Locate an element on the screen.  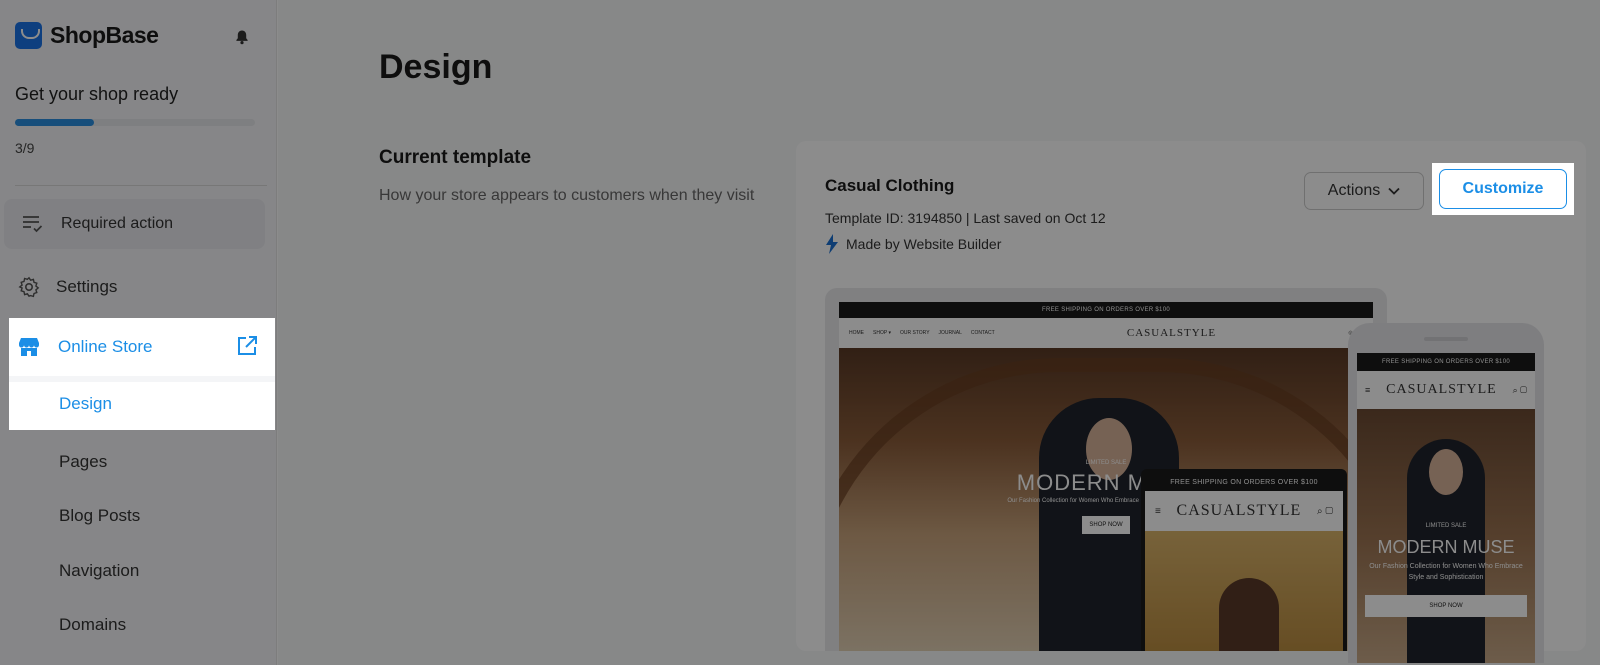
mobile-kicker: LIMITED SALE is located at coordinates (1446, 526).